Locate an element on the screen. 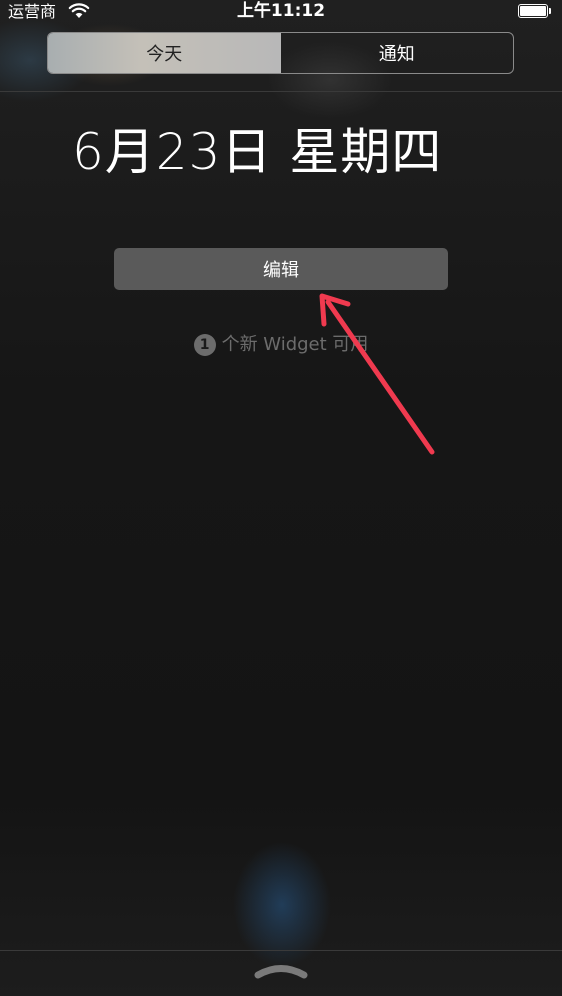  date-header: 6月23日 星期四 is located at coordinates (257, 152).